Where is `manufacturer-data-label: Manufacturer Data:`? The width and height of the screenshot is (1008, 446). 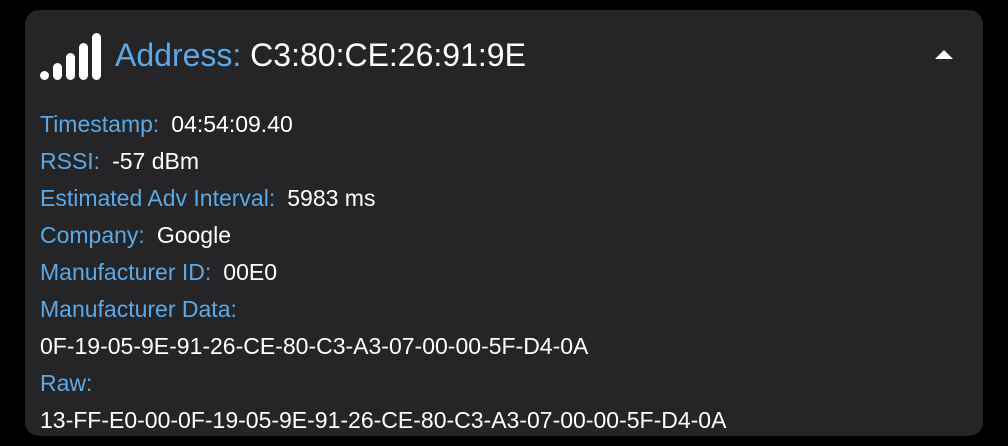
manufacturer-data-label: Manufacturer Data: is located at coordinates (138, 309).